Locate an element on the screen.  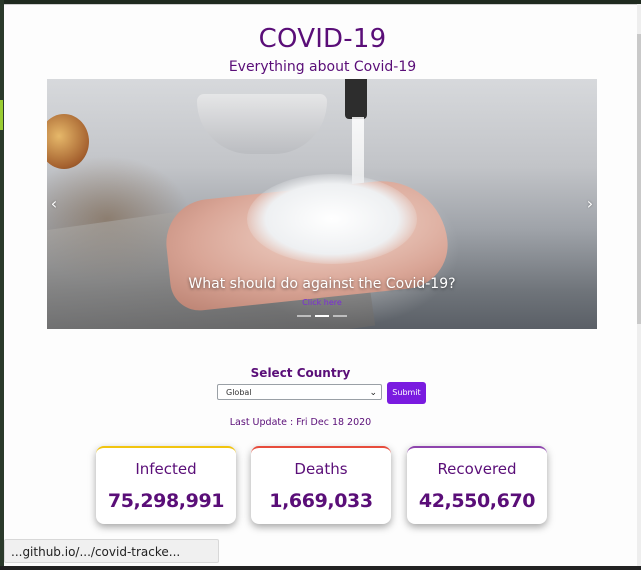
scrollbar-thumb is located at coordinates (639, 179).